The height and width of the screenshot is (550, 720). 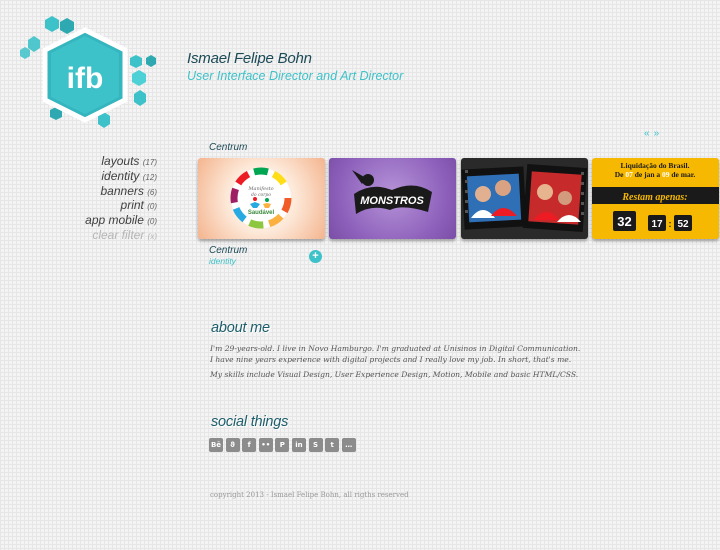 What do you see at coordinates (232, 445) in the screenshot?
I see `delicious-icon: ϑ` at bounding box center [232, 445].